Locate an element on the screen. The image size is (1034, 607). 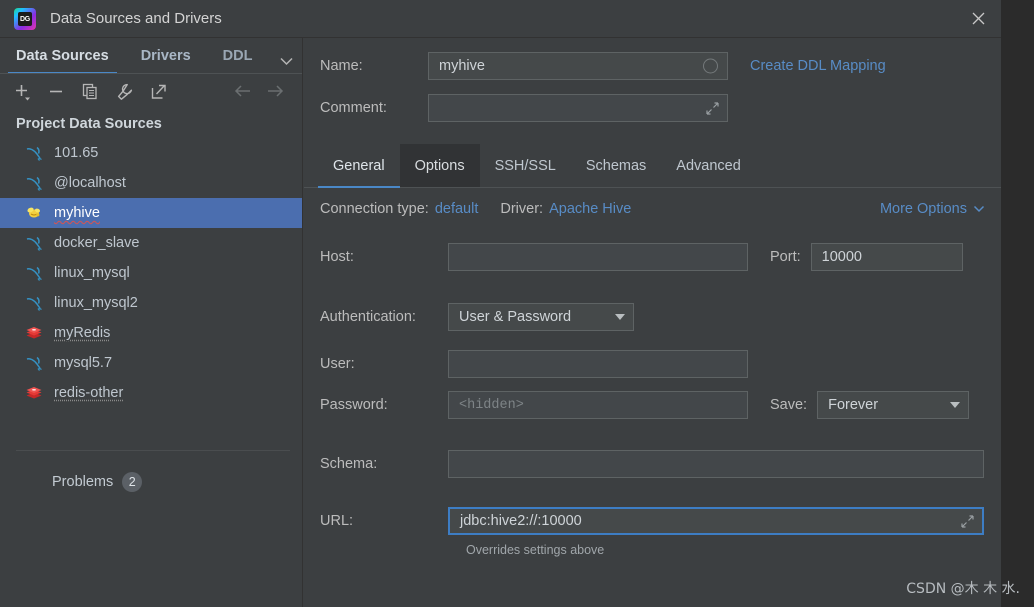
minus-icon is located at coordinates (55, 91).